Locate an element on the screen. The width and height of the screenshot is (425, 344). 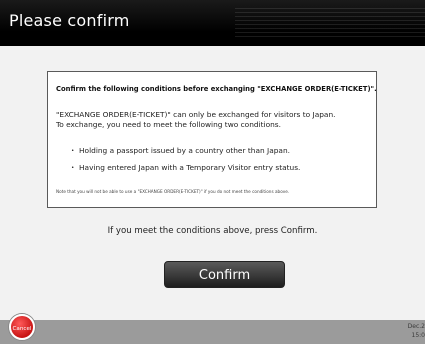
date-text: Dec.2 is located at coordinates (416, 326).